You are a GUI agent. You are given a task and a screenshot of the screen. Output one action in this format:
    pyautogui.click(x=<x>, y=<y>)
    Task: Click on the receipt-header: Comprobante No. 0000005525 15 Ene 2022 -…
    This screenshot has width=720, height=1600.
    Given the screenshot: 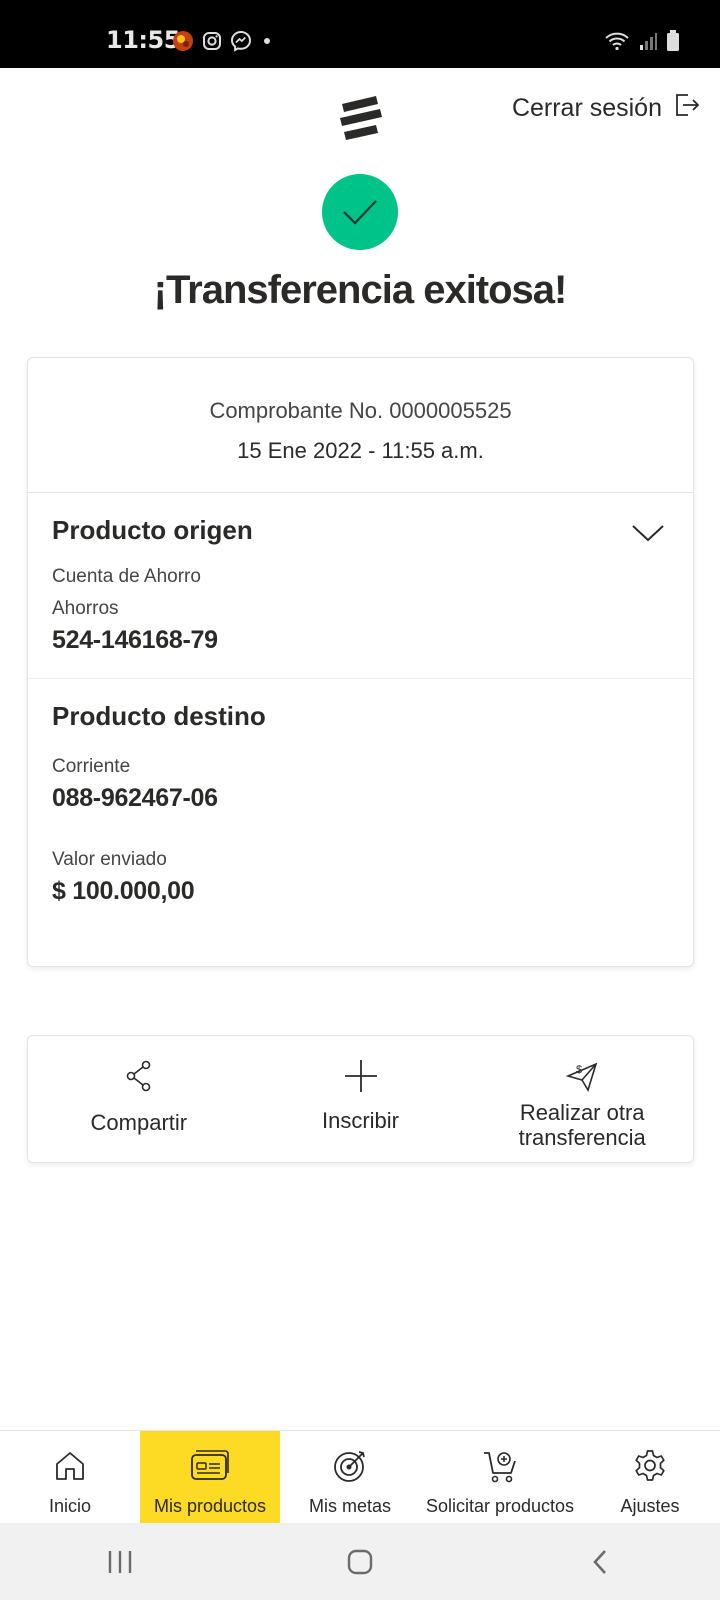 What is the action you would take?
    pyautogui.click(x=360, y=425)
    